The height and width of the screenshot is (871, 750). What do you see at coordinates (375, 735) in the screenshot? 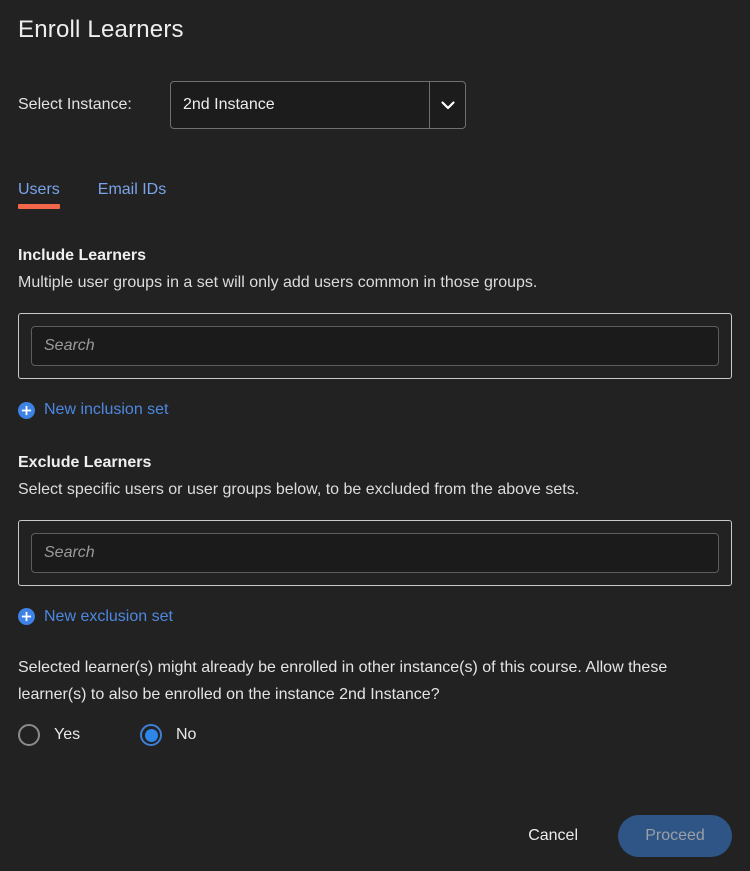
I see `allow-enrollment-radio-group: Yes No` at bounding box center [375, 735].